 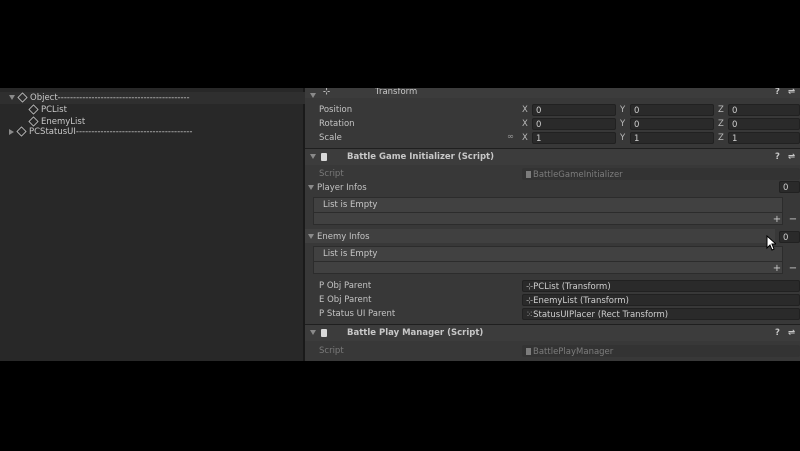 I want to click on rotation-y-field: 0, so click(x=672, y=124).